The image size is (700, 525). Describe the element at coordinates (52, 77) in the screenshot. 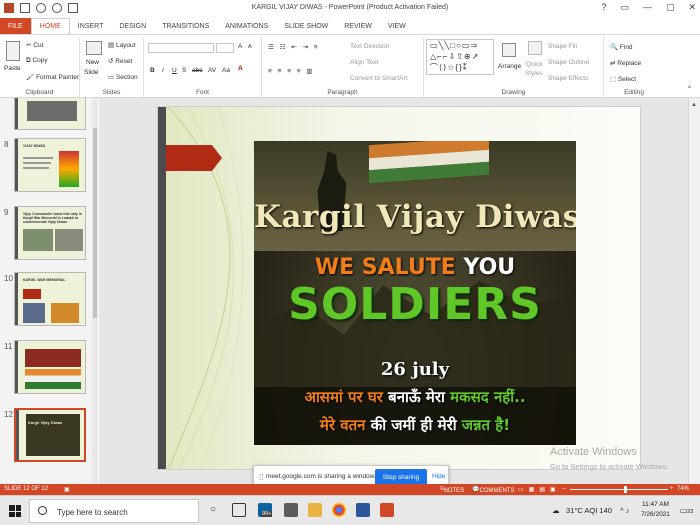

I see `format-painter-button: 🖌 Format Painter` at that location.